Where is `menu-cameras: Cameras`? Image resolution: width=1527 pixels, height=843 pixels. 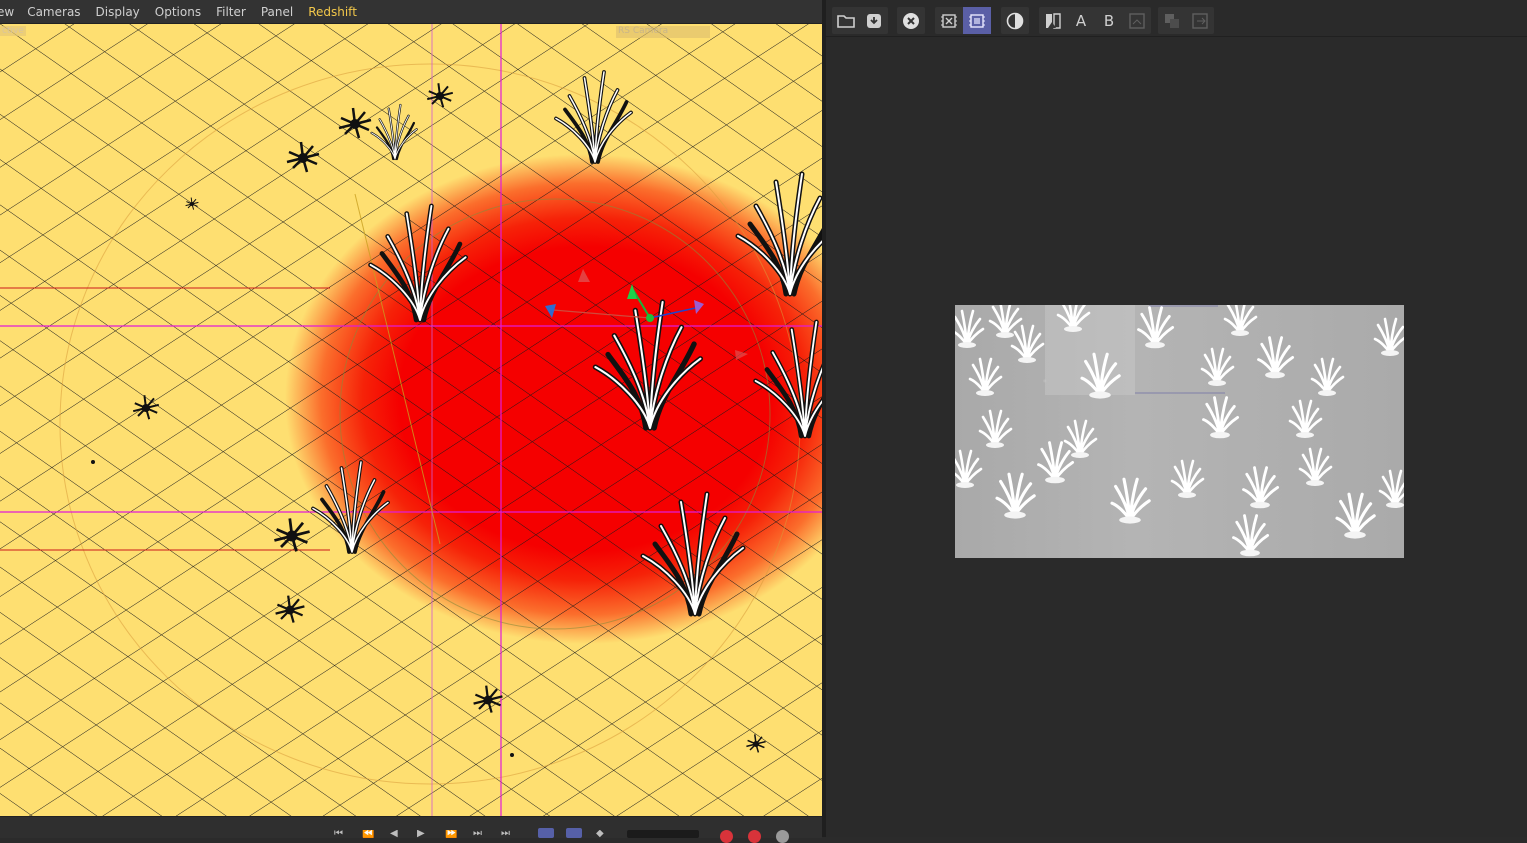
menu-cameras: Cameras is located at coordinates (53, 12).